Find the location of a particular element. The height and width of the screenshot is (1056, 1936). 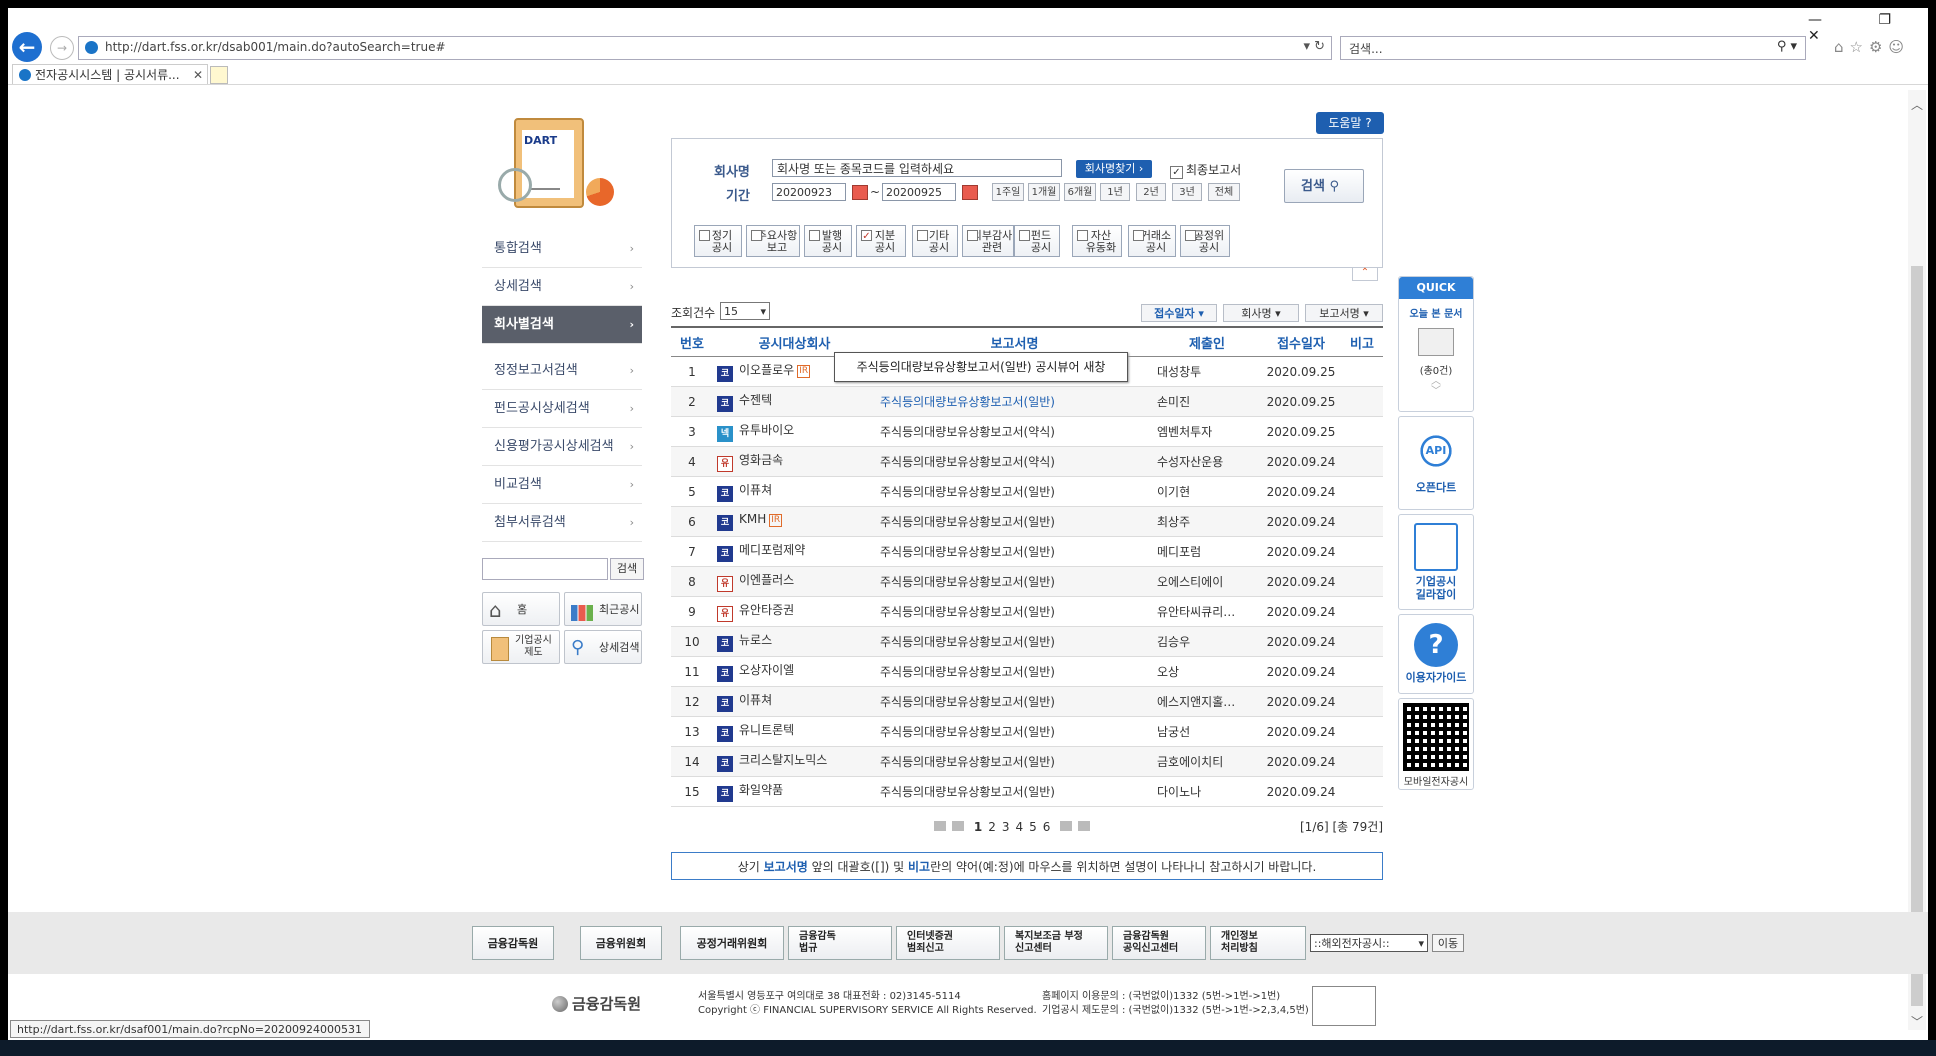

row-company: 코 오상자이엘 is located at coordinates (794, 671).